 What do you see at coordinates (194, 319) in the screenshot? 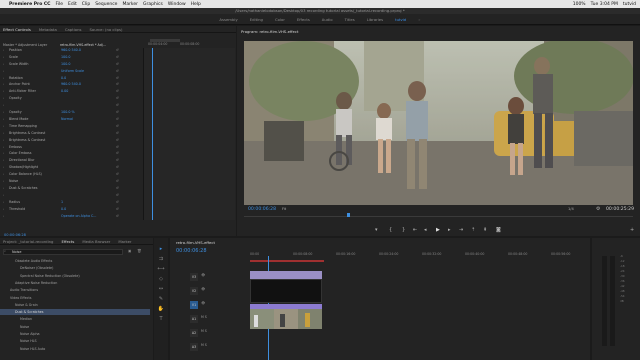
I see `track-target-a1: A1` at bounding box center [194, 319].